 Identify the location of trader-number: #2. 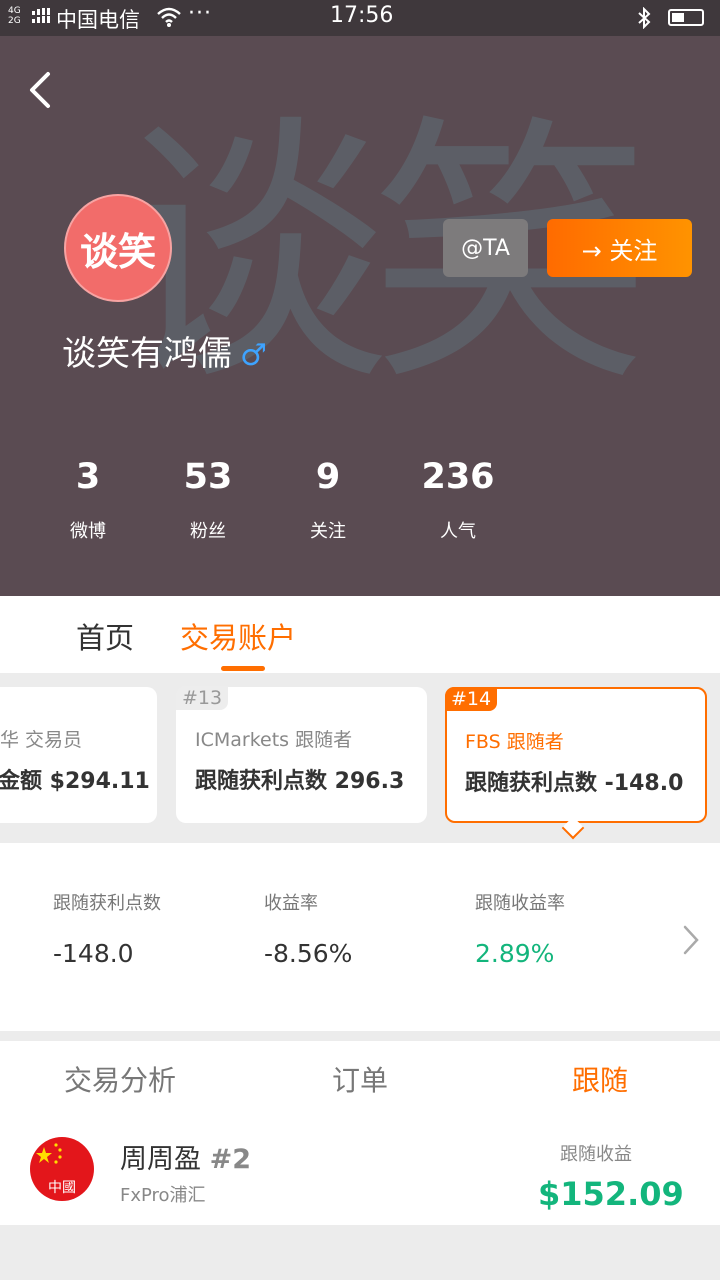
(230, 1159).